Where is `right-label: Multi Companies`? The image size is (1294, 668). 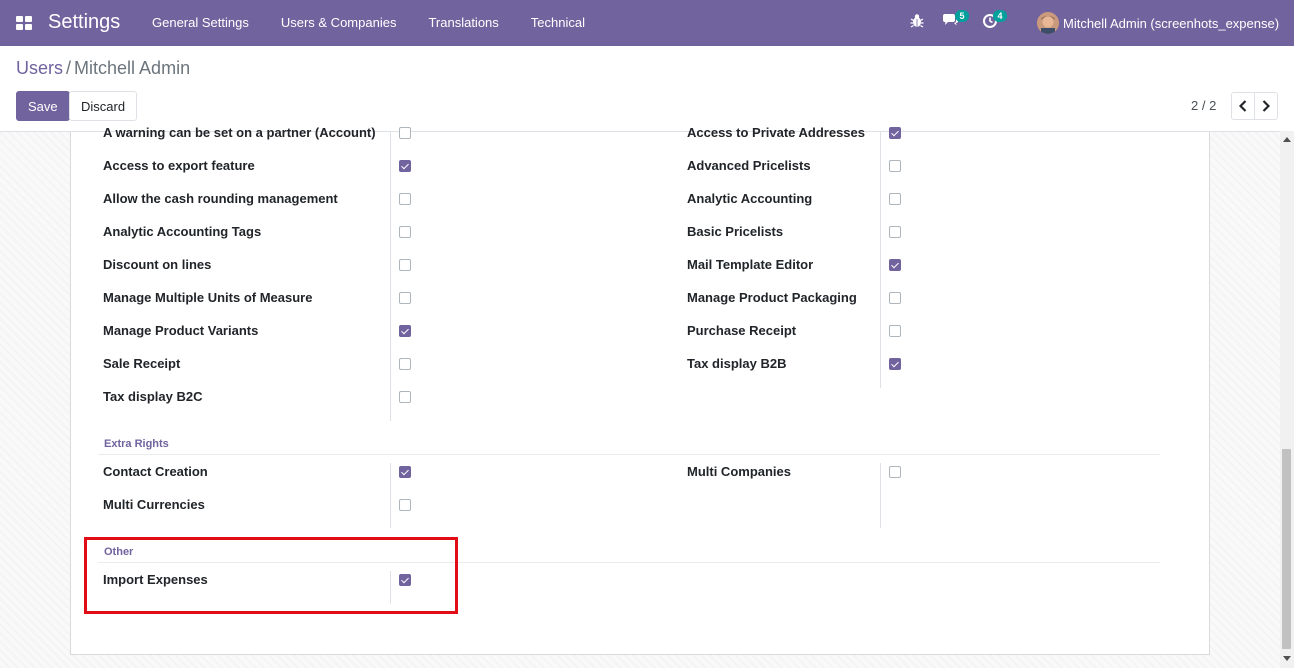
right-label: Multi Companies is located at coordinates (739, 471).